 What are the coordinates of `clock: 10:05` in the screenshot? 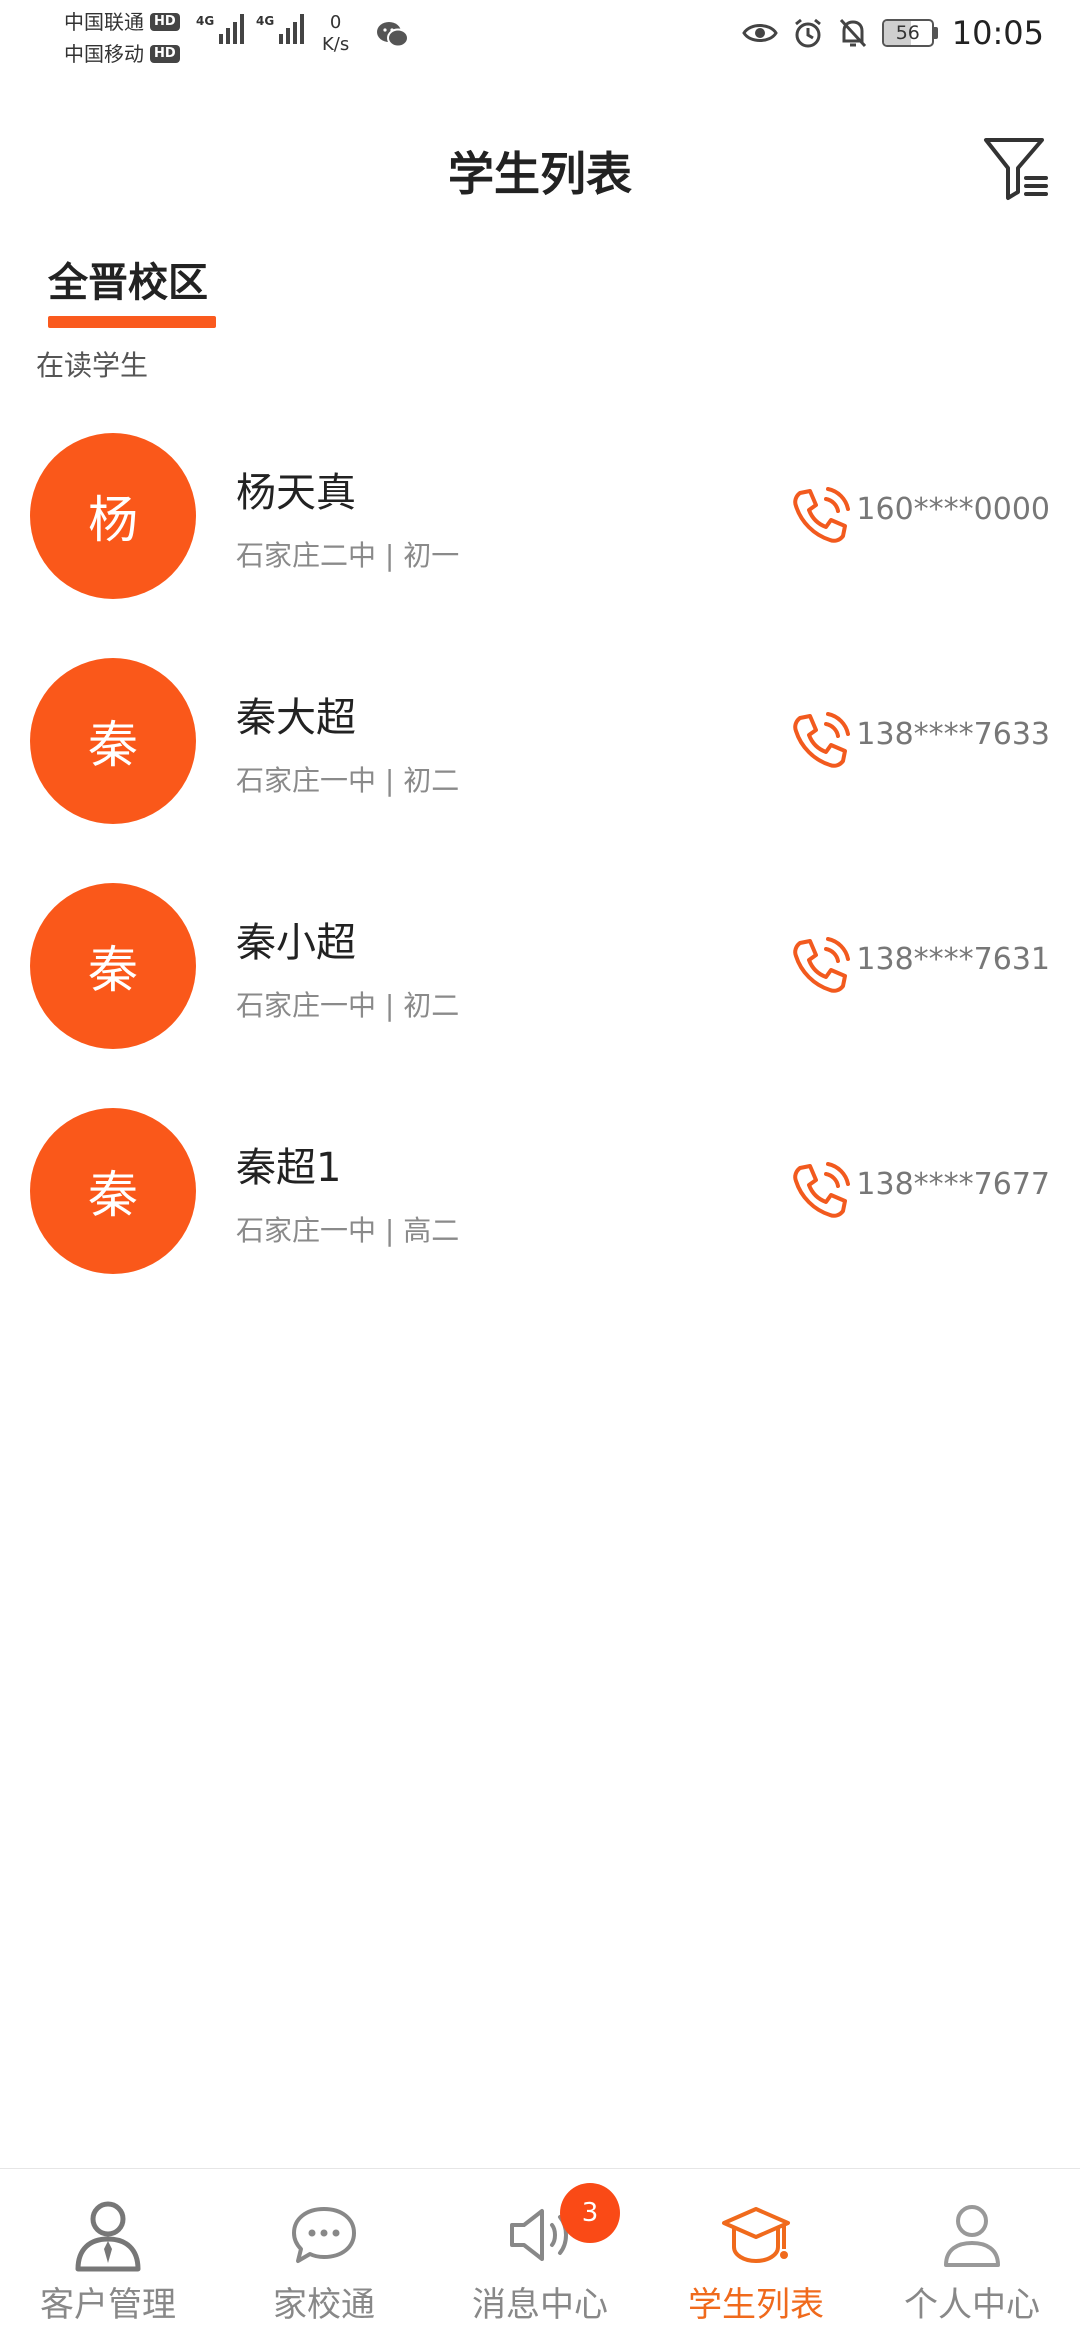 It's located at (997, 33).